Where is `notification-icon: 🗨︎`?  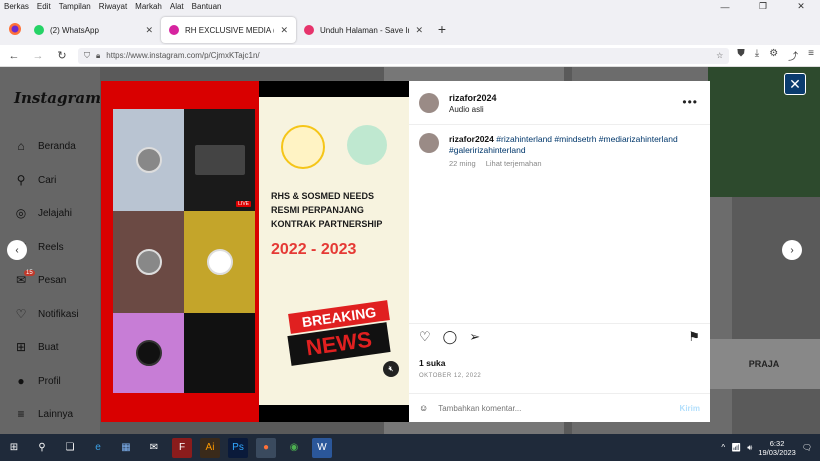 notification-icon: 🗨︎ is located at coordinates (807, 447).